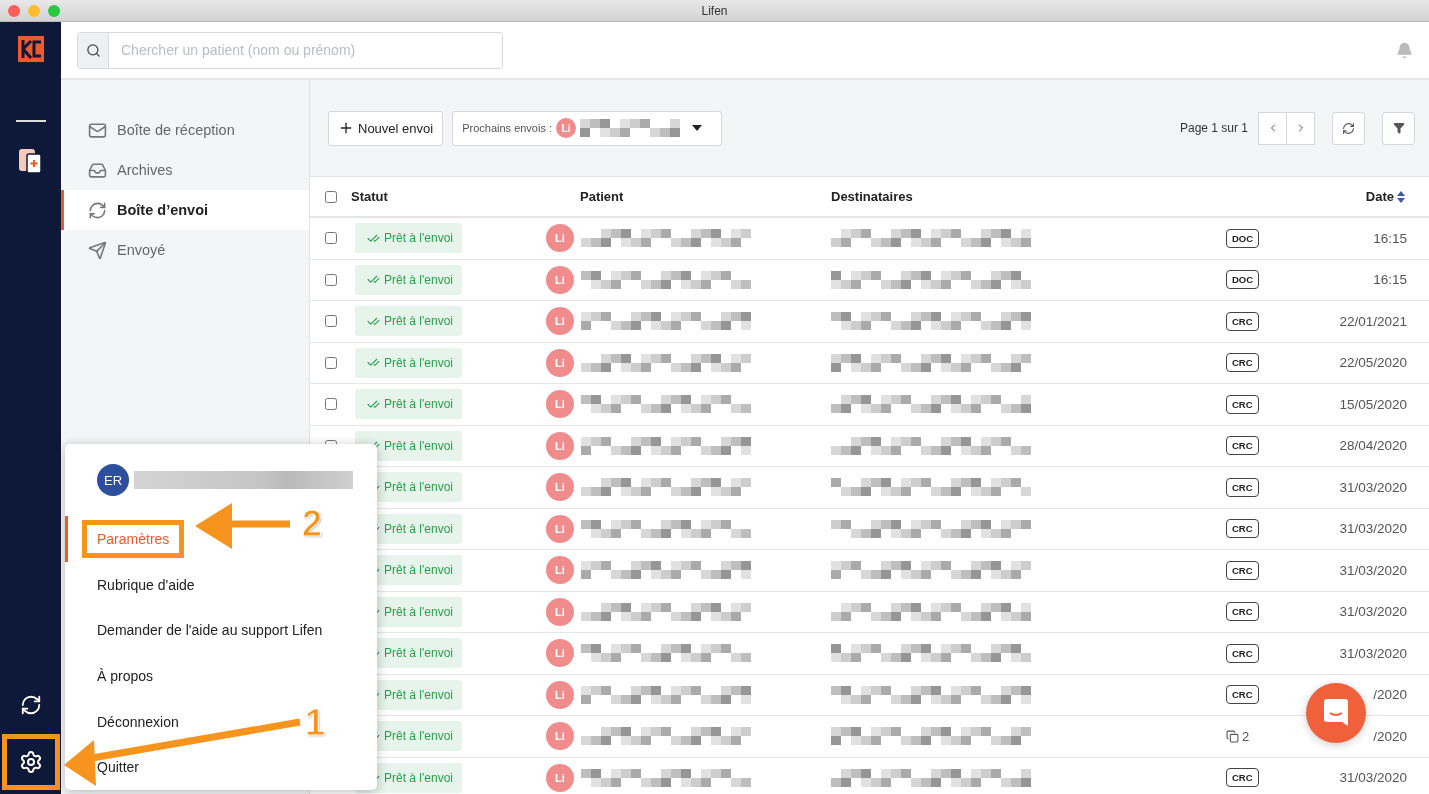 This screenshot has width=1429, height=794. Describe the element at coordinates (370, 196) in the screenshot. I see `column-header: Statut` at that location.